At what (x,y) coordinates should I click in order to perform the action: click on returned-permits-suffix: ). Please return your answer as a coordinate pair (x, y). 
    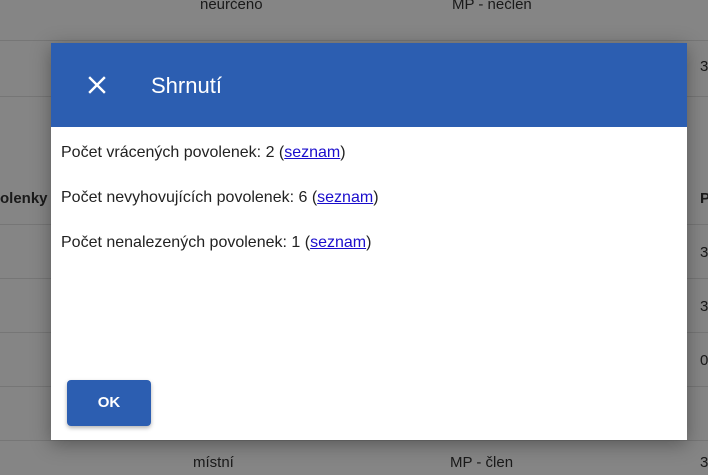
    Looking at the image, I should click on (343, 152).